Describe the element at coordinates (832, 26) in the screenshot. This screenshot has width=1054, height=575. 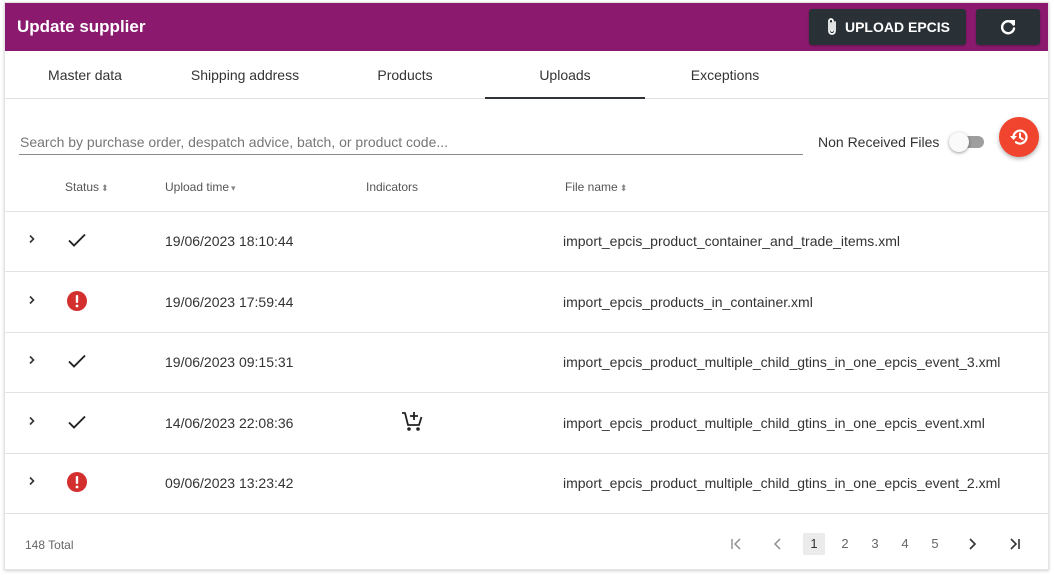
I see `paperclip-icon` at that location.